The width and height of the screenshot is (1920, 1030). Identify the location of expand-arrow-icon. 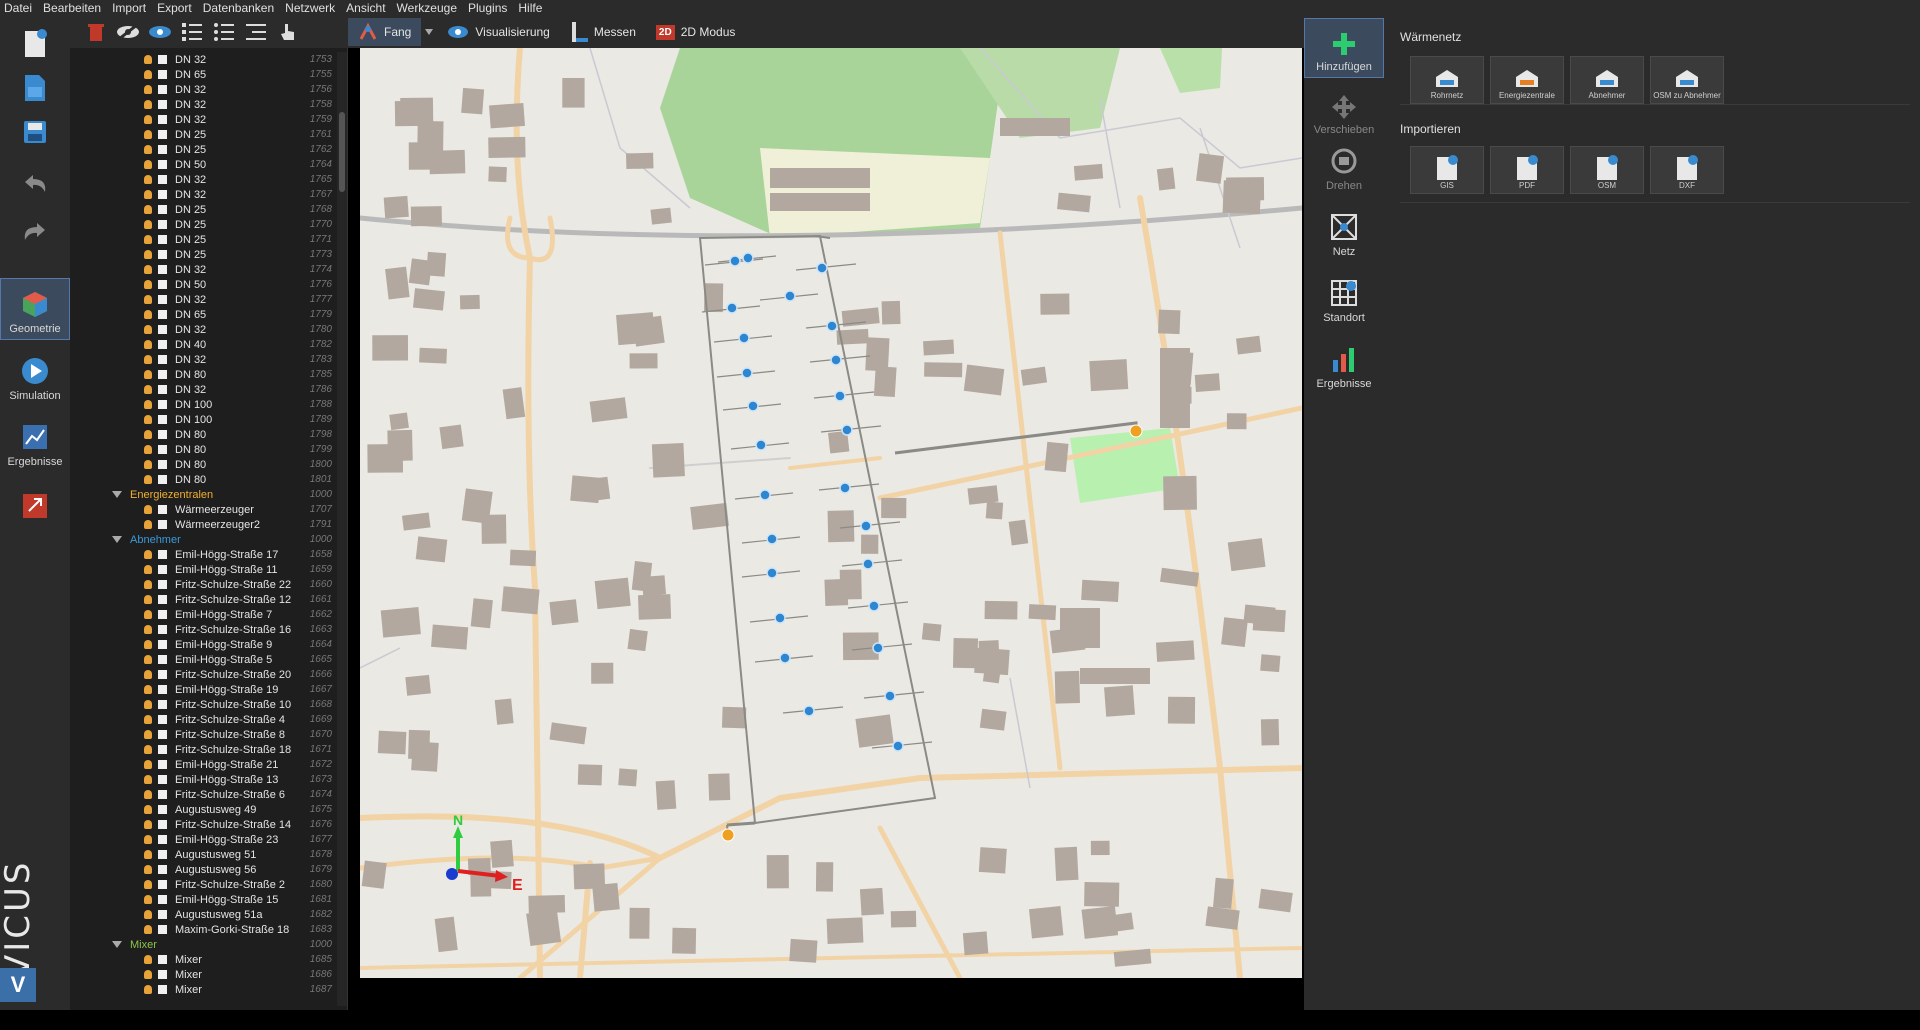
(117, 944).